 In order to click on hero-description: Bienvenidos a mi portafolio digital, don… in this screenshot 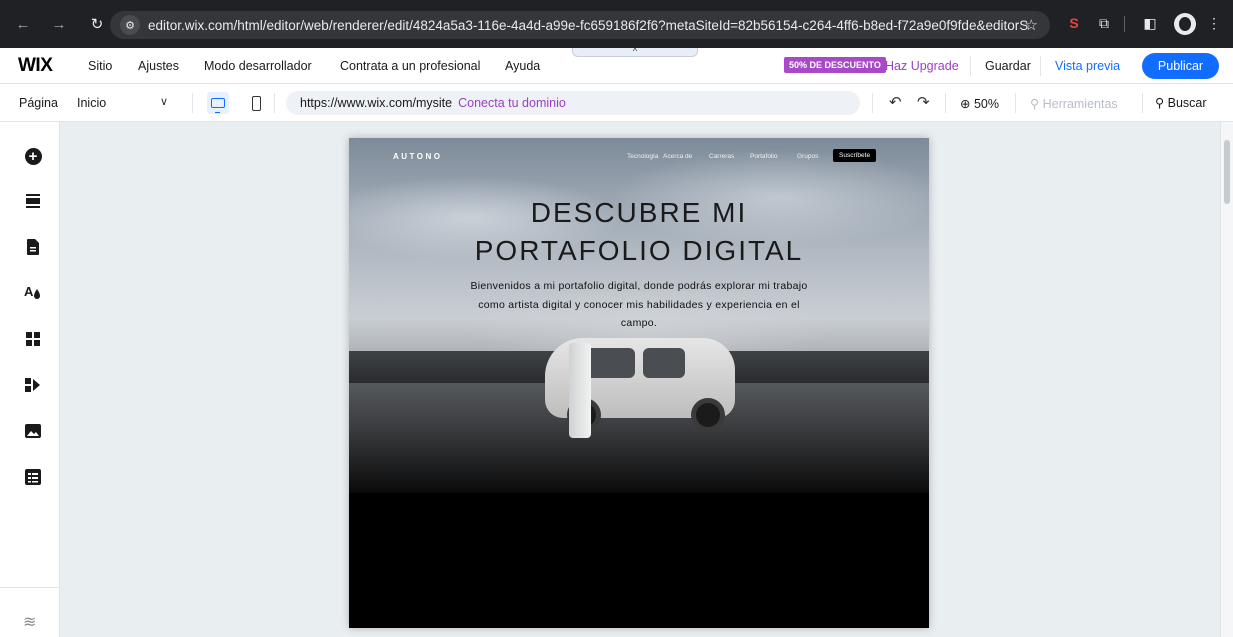, I will do `click(639, 305)`.